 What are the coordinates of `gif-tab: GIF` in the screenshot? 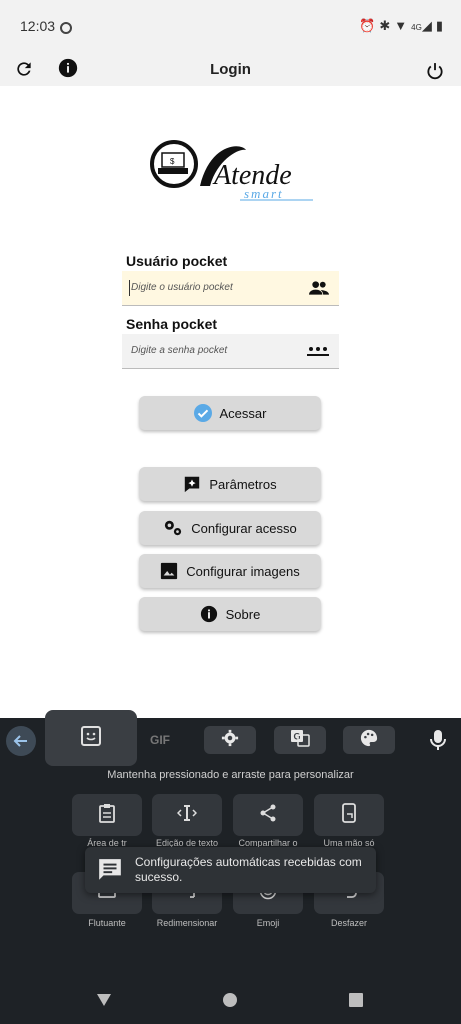 It's located at (160, 740).